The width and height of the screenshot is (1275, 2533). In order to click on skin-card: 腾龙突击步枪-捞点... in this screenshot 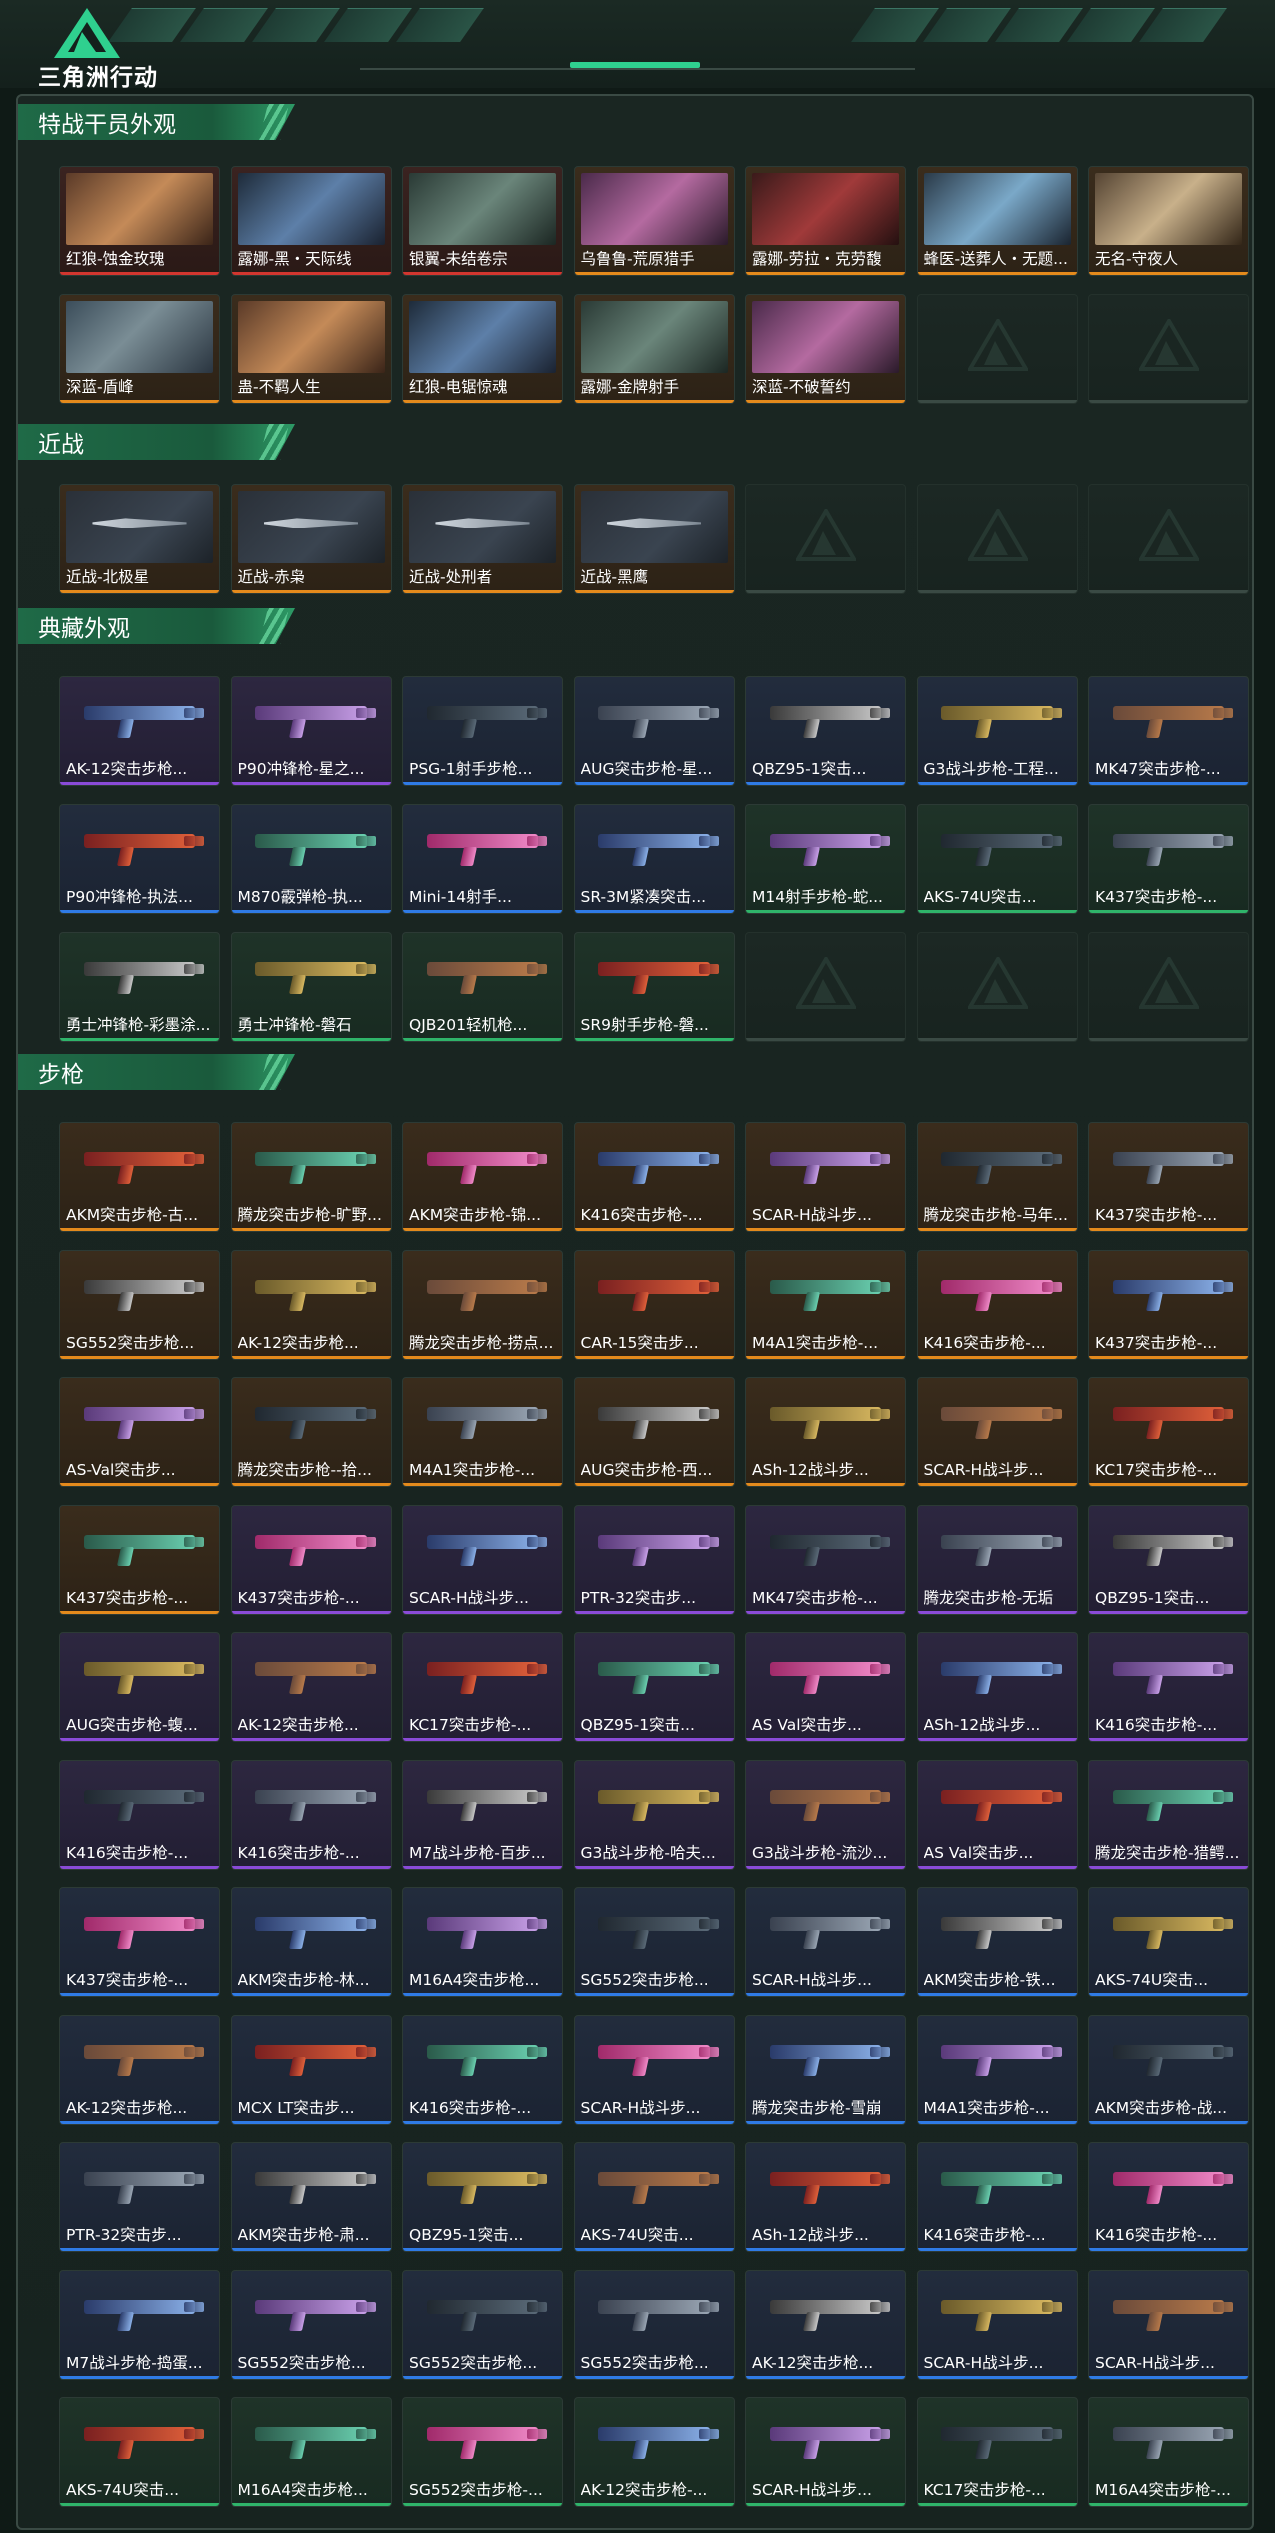, I will do `click(482, 1304)`.